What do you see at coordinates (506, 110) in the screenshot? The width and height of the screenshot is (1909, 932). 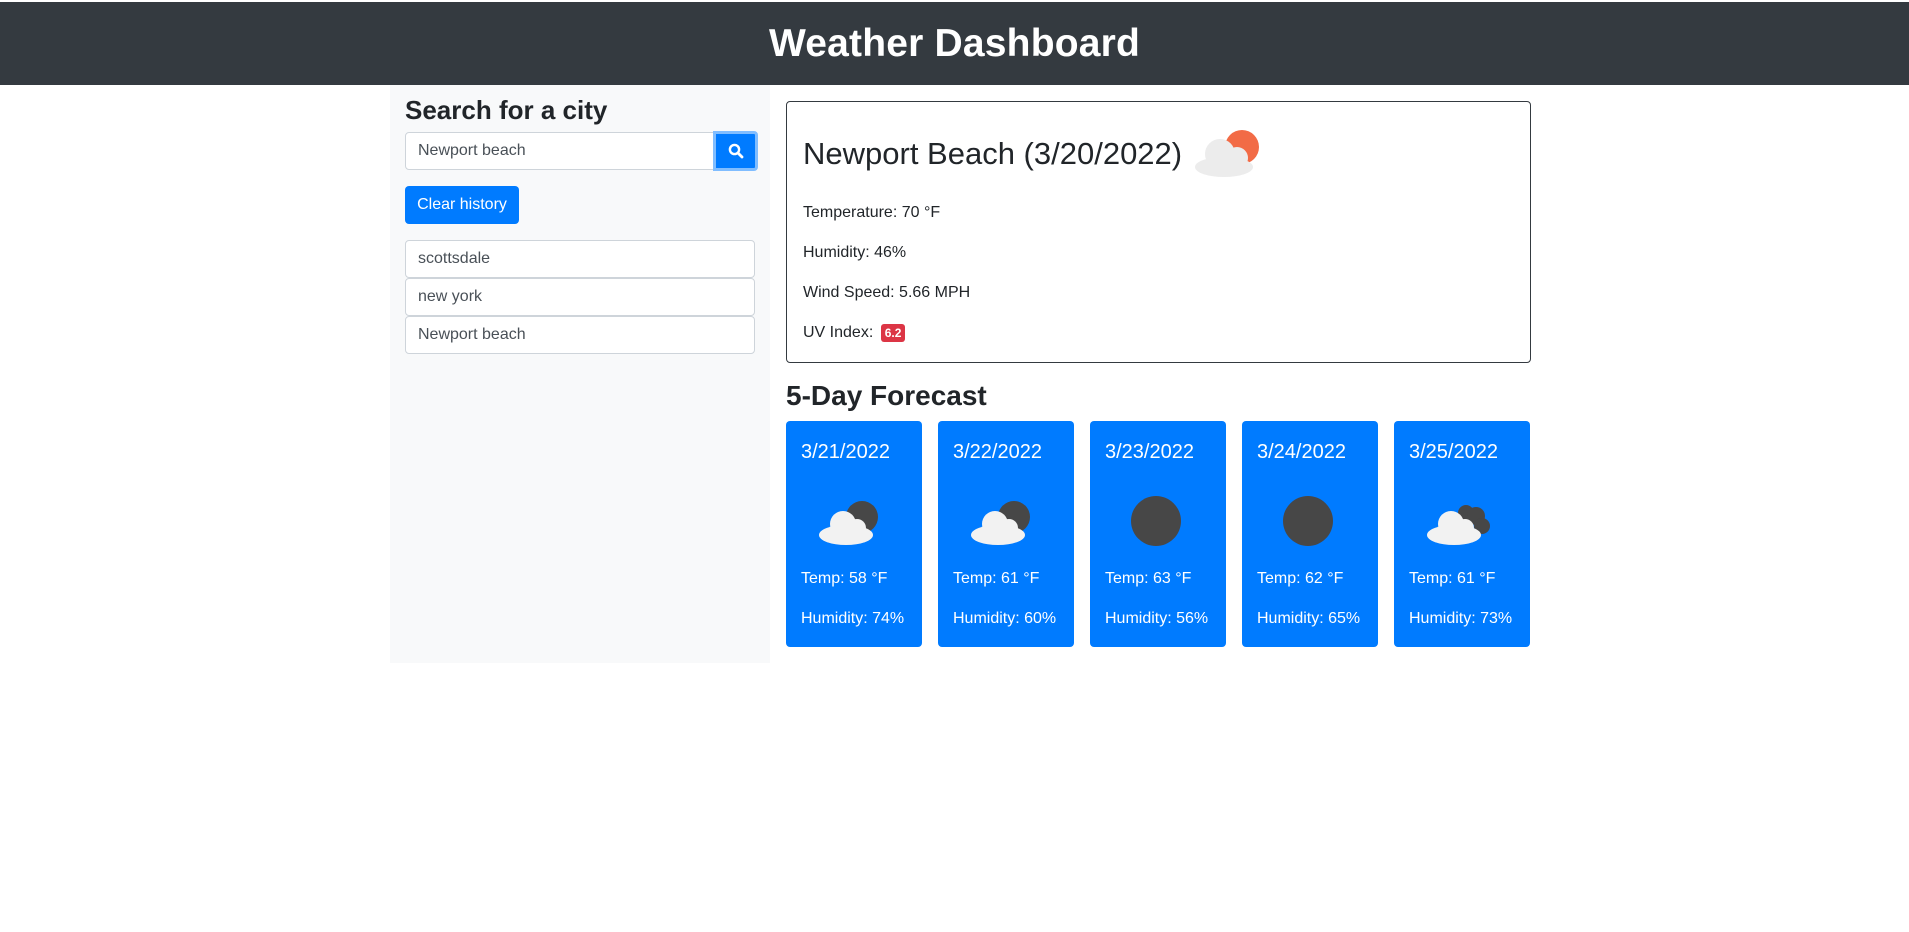 I see `search-heading: Search for a city` at bounding box center [506, 110].